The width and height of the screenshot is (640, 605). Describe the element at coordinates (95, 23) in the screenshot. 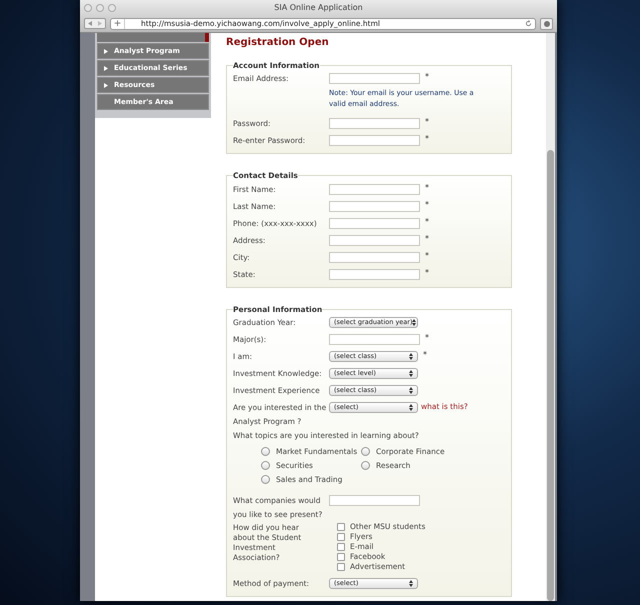

I see `back-forward-button` at that location.